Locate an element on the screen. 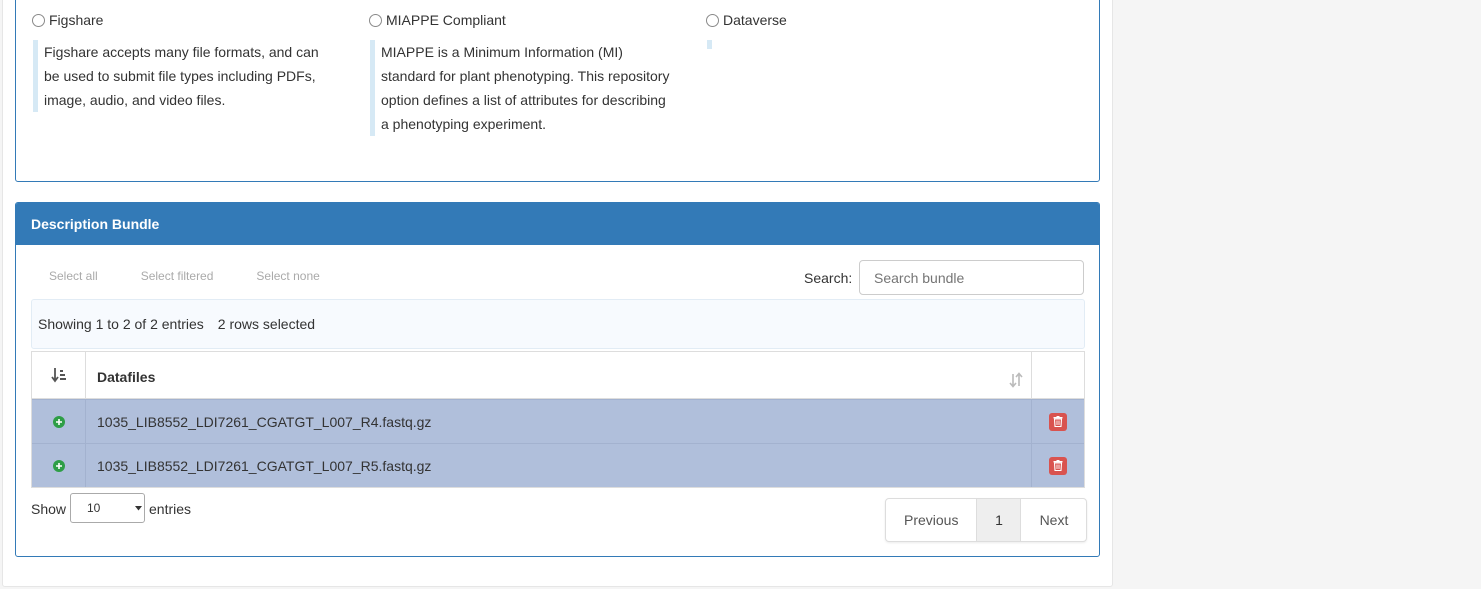 The height and width of the screenshot is (589, 1481). rows-selected-info: 2 rows selected is located at coordinates (266, 324).